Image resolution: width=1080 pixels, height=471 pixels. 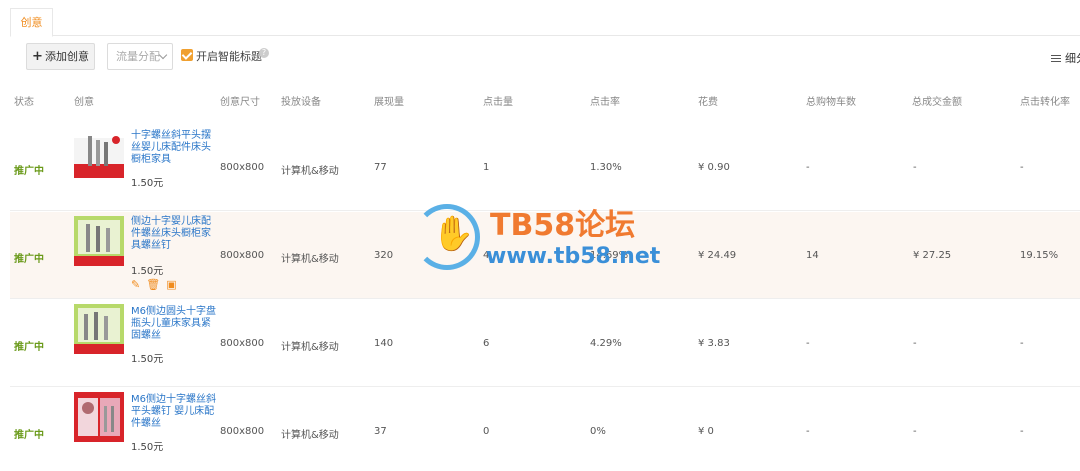 I want to click on row-actions: ✎ 🗑 ▣, so click(x=157, y=284).